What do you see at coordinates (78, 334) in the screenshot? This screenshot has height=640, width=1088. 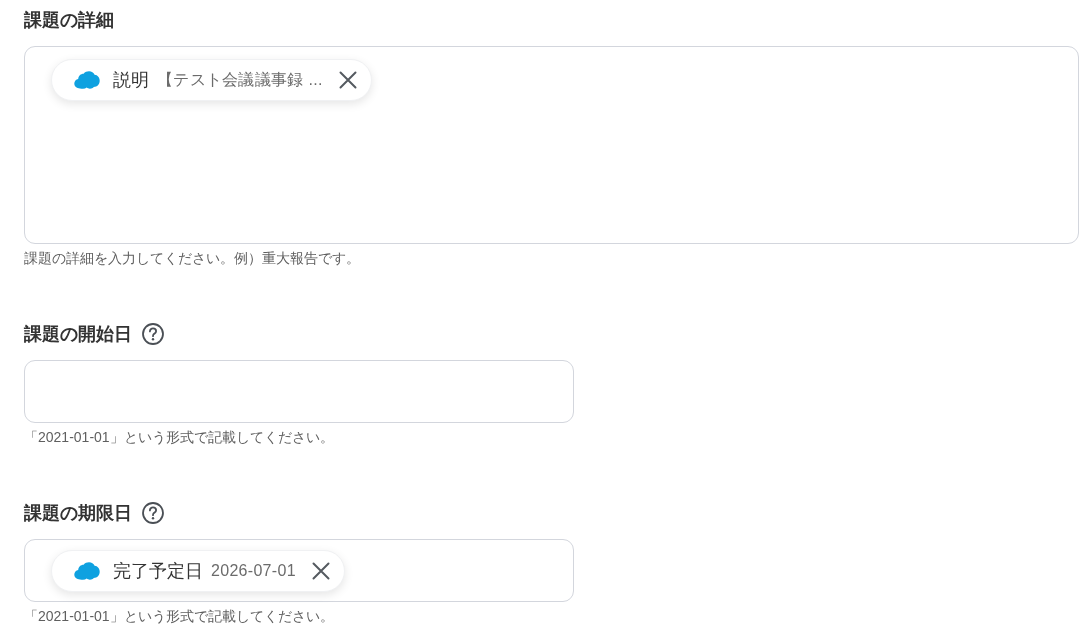 I see `field-label: 課題の開始日` at bounding box center [78, 334].